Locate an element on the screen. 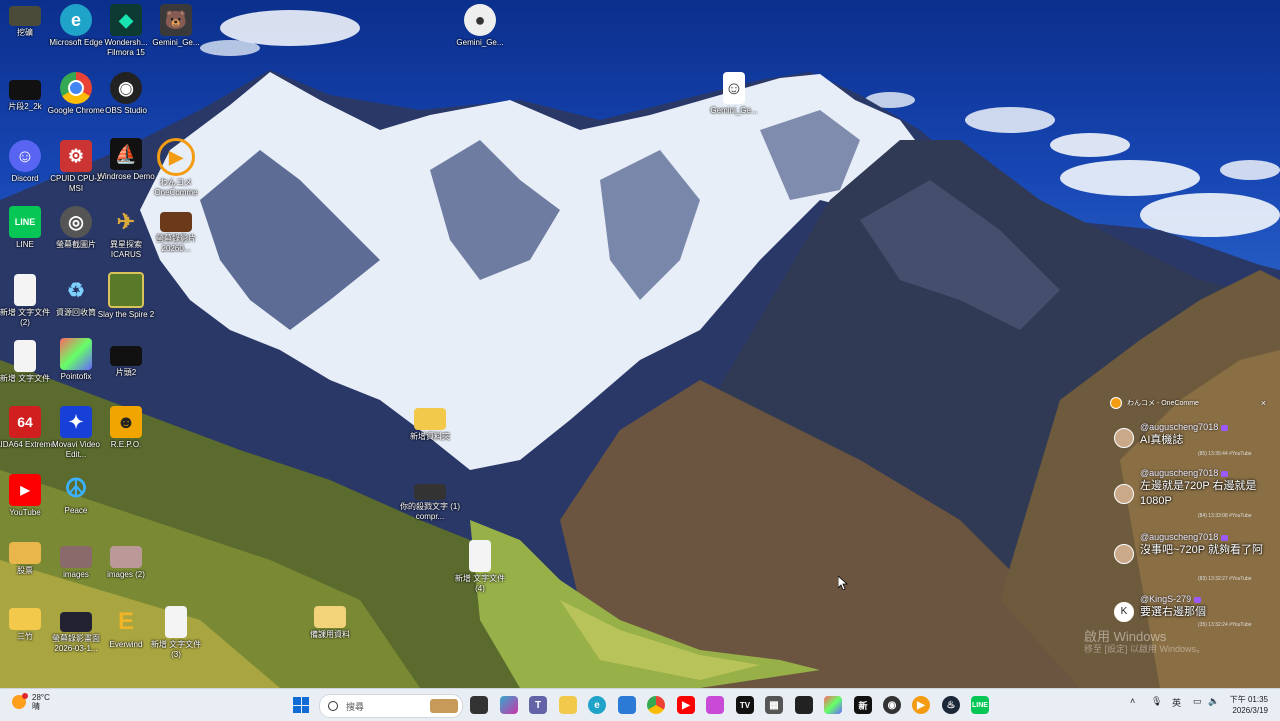  activate-windows-hint: 移至 [設定] 以啟用 Windows。 is located at coordinates (1145, 649).